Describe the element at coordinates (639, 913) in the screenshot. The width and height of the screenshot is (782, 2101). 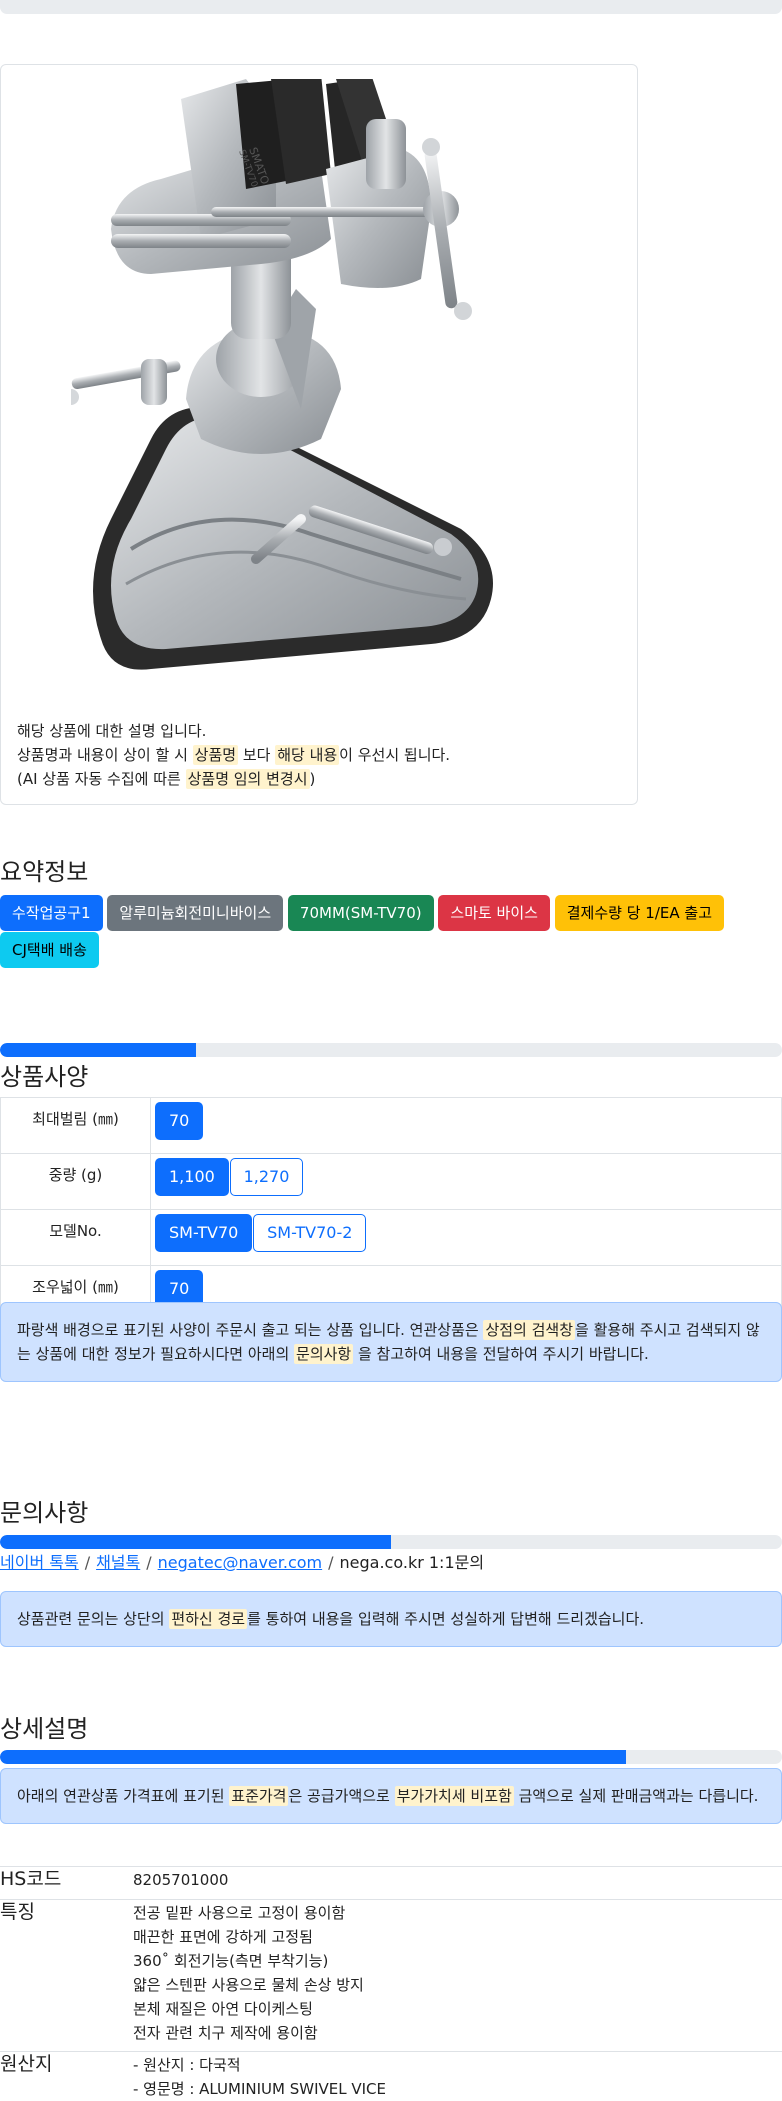
I see `tag-shipping-qty: 결제수량 당 1/EA 출고` at that location.